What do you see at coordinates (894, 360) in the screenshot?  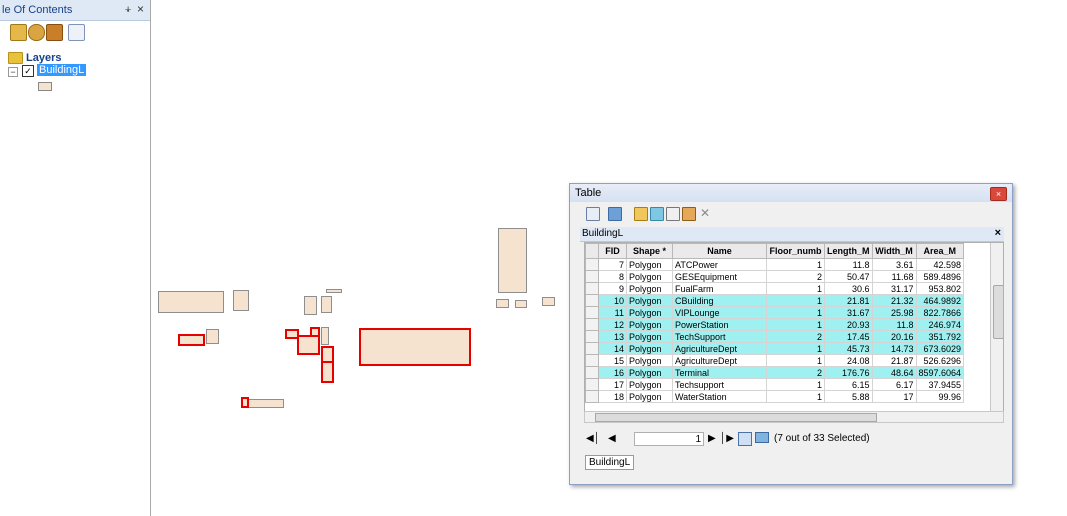 I see `cell-width: 21.87` at bounding box center [894, 360].